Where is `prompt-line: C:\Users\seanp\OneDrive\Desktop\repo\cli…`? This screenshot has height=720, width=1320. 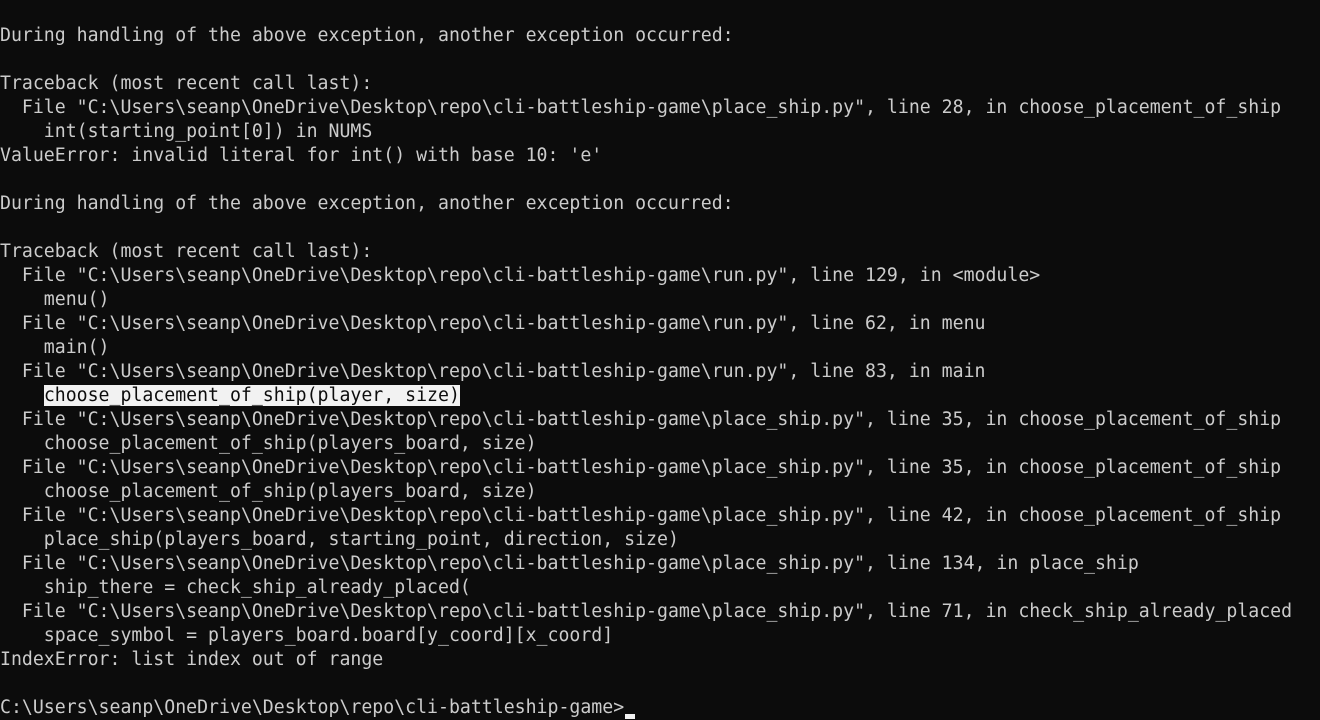 prompt-line: C:\Users\seanp\OneDrive\Desktop\repo\cli… is located at coordinates (660, 708).